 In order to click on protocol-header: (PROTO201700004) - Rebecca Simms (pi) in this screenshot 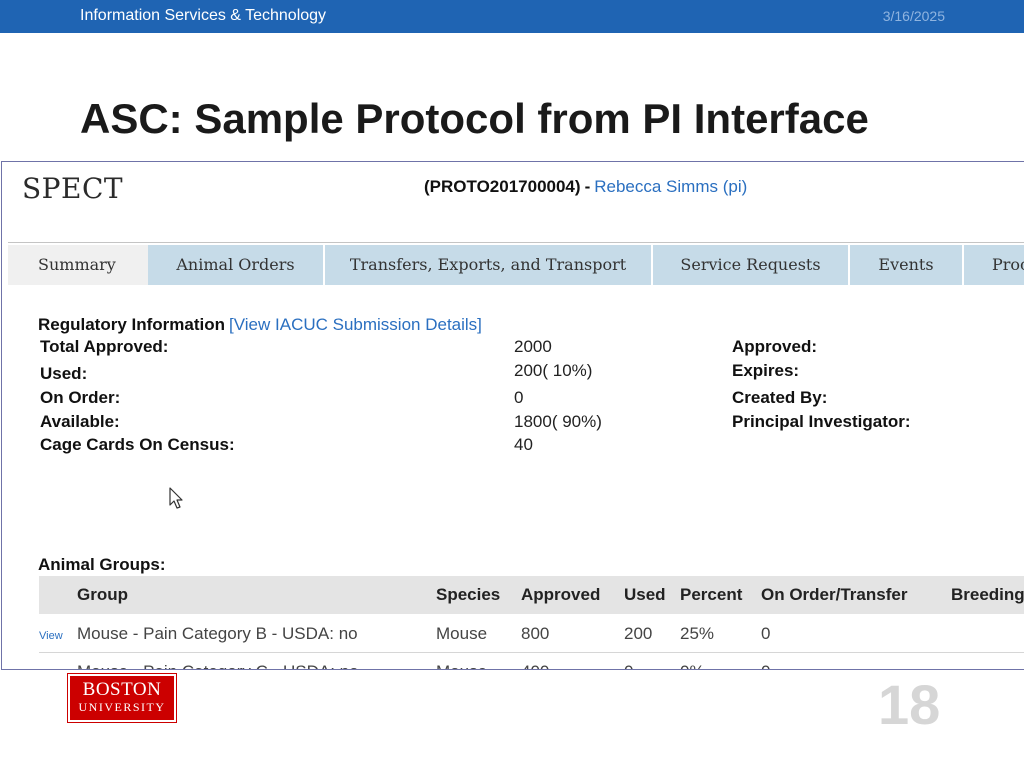, I will do `click(585, 187)`.